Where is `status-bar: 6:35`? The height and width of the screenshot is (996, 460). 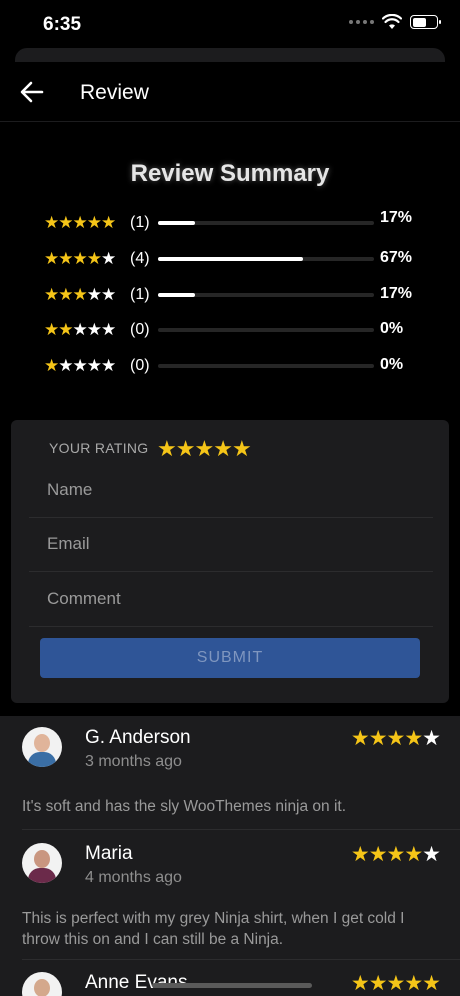 status-bar: 6:35 is located at coordinates (230, 24).